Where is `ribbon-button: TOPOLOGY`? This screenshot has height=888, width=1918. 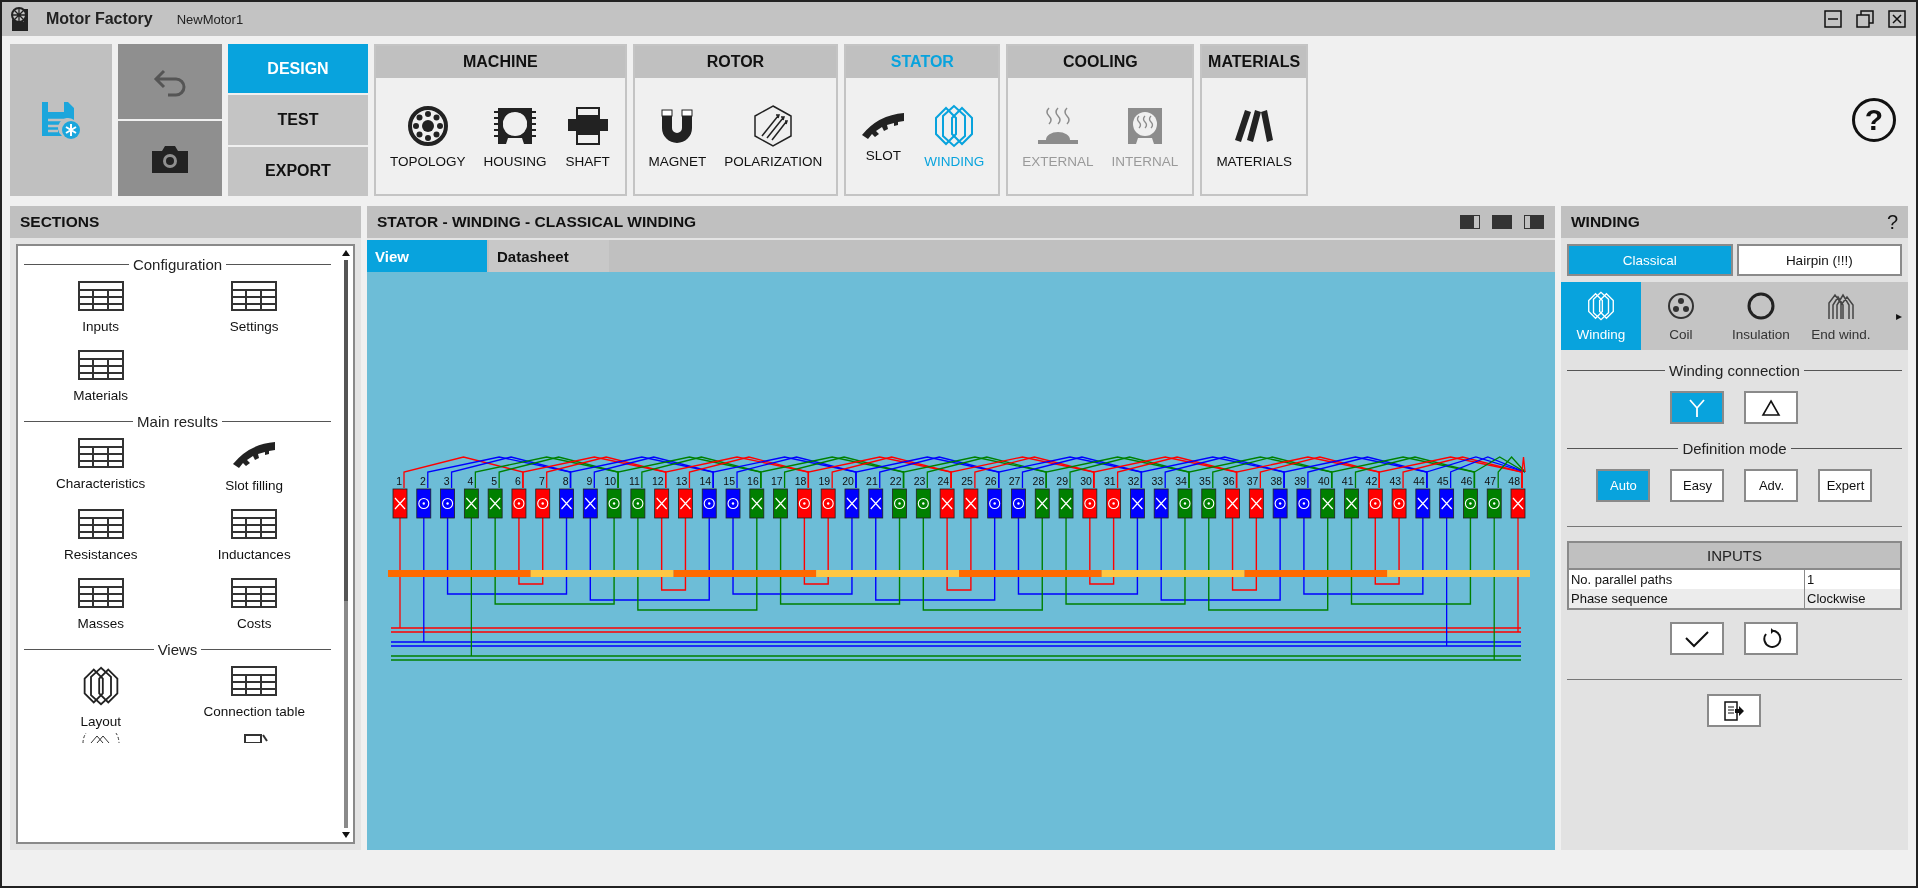
ribbon-button: TOPOLOGY is located at coordinates (428, 136).